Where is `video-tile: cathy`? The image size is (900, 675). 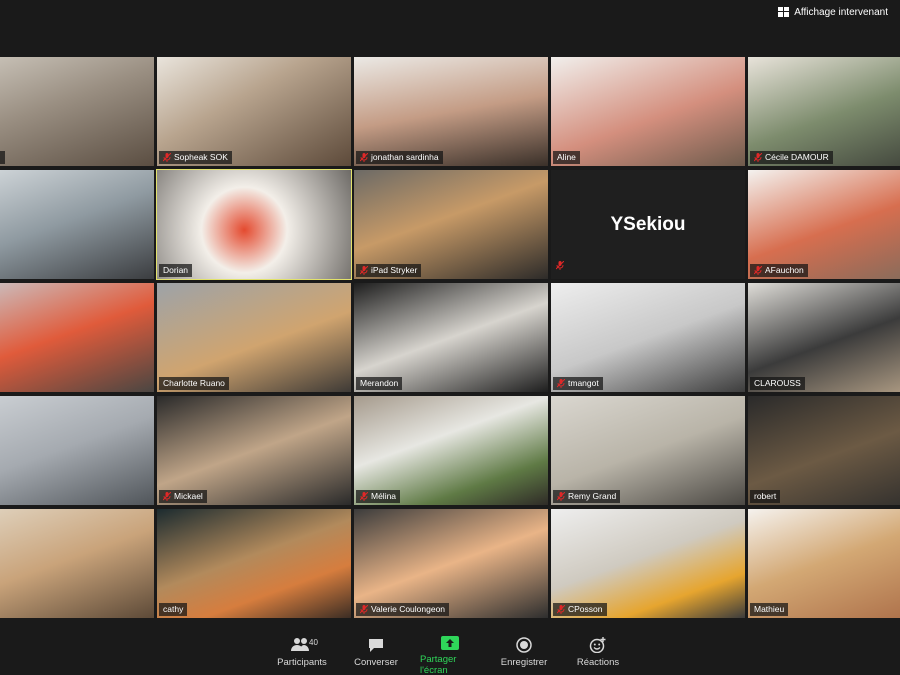
video-tile: cathy is located at coordinates (254, 563).